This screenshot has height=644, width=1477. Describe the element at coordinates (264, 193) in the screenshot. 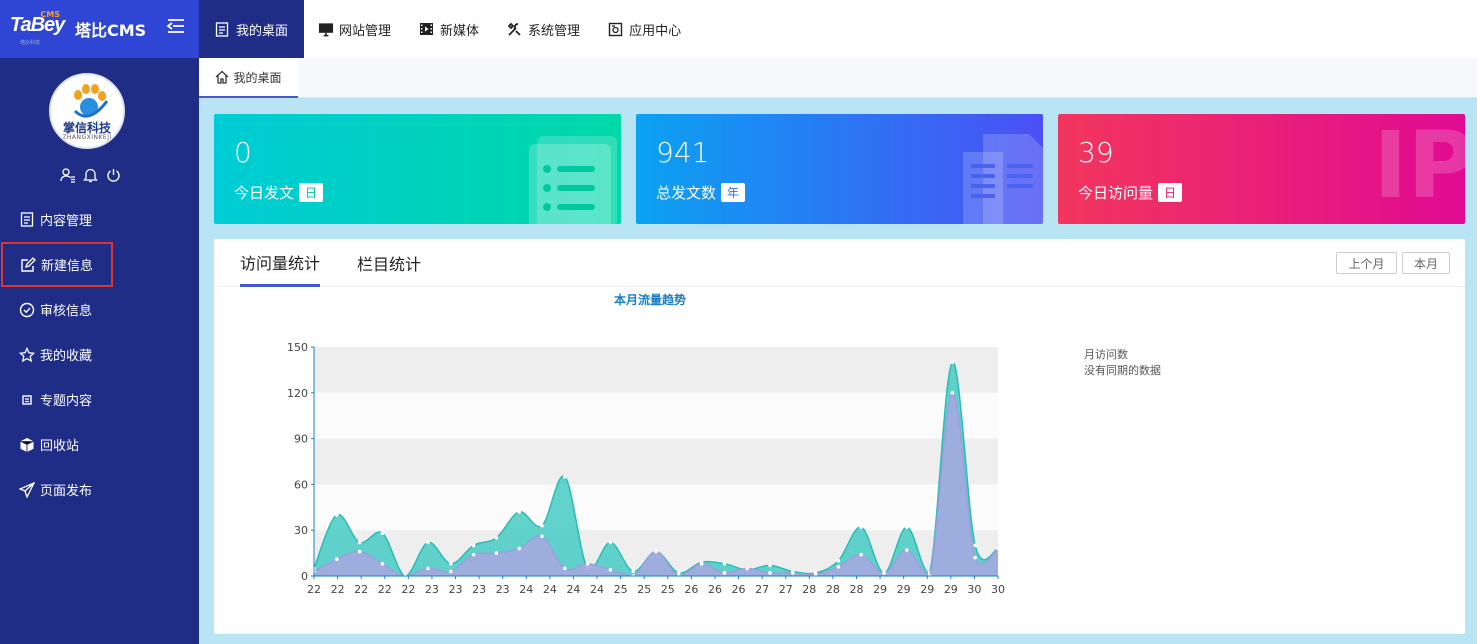

I see `stat-label-text: 今日发文` at that location.